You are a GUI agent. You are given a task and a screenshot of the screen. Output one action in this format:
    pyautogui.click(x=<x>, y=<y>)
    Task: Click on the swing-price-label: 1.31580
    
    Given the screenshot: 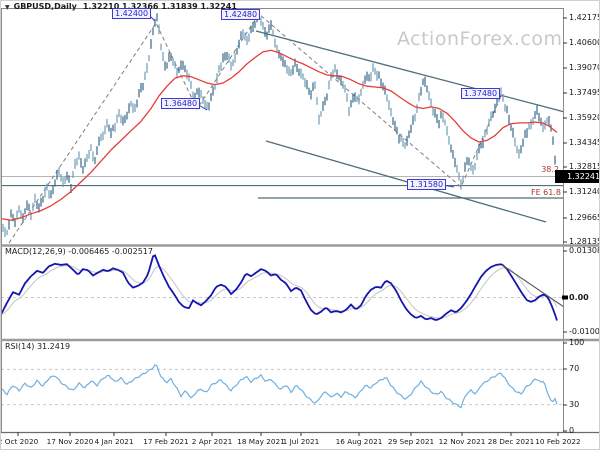 What is the action you would take?
    pyautogui.click(x=427, y=184)
    